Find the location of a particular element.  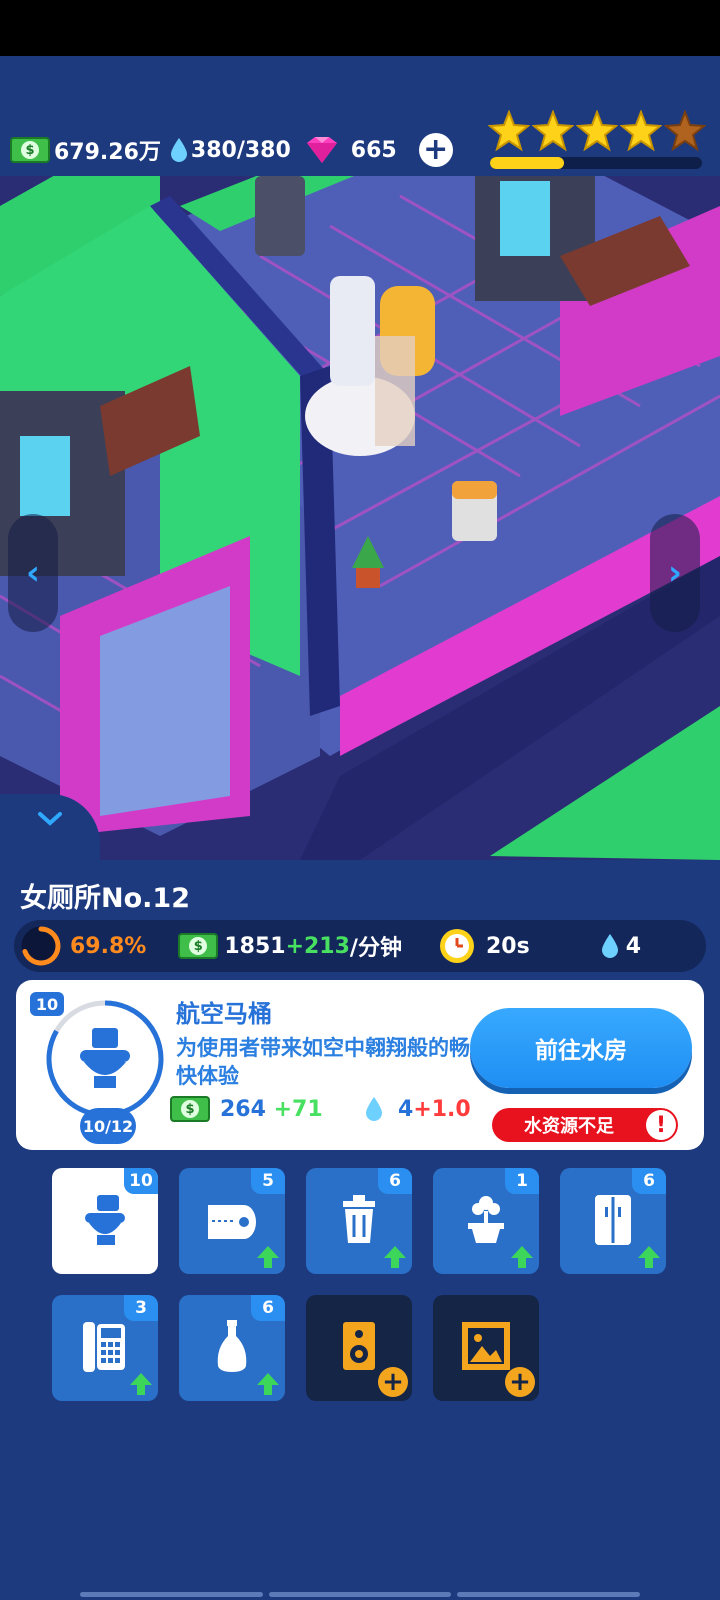

item-name: 航空马桶 is located at coordinates (224, 1014).